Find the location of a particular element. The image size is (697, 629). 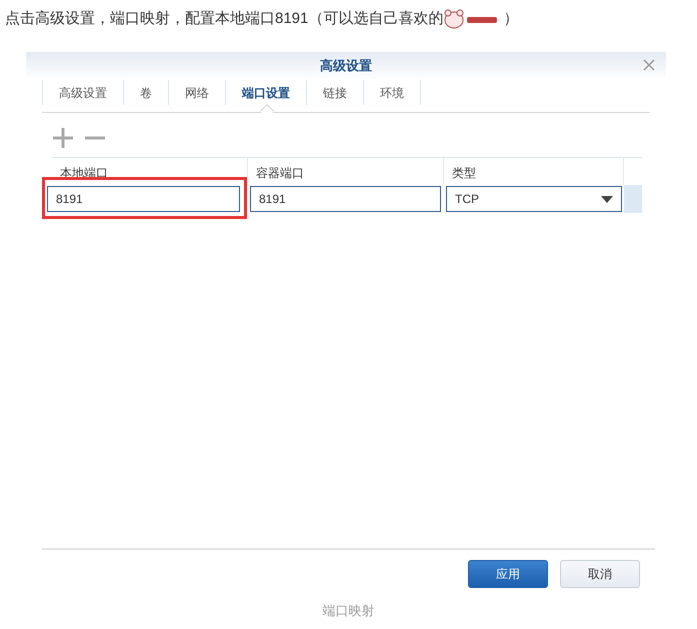

minus-icon is located at coordinates (95, 138).